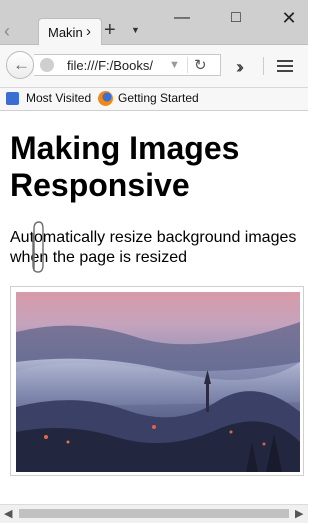 The height and width of the screenshot is (523, 320). I want to click on minimize-icon: —, so click(182, 18).